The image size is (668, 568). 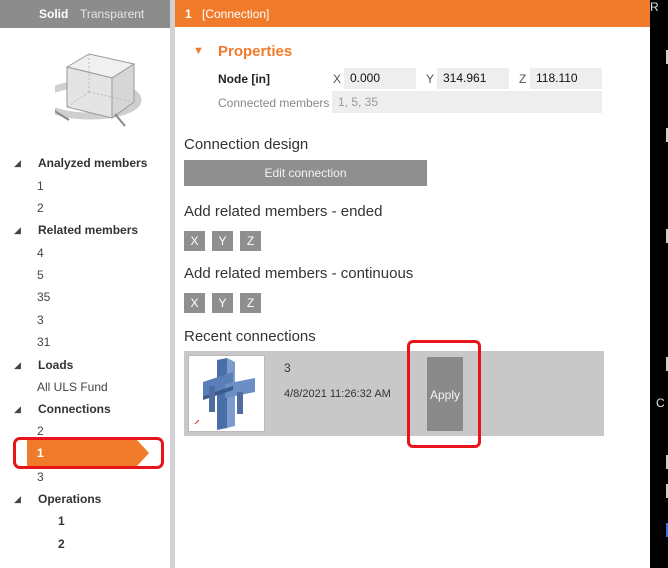 What do you see at coordinates (566, 78) in the screenshot?
I see `z-coordinate-field: 118.110` at bounding box center [566, 78].